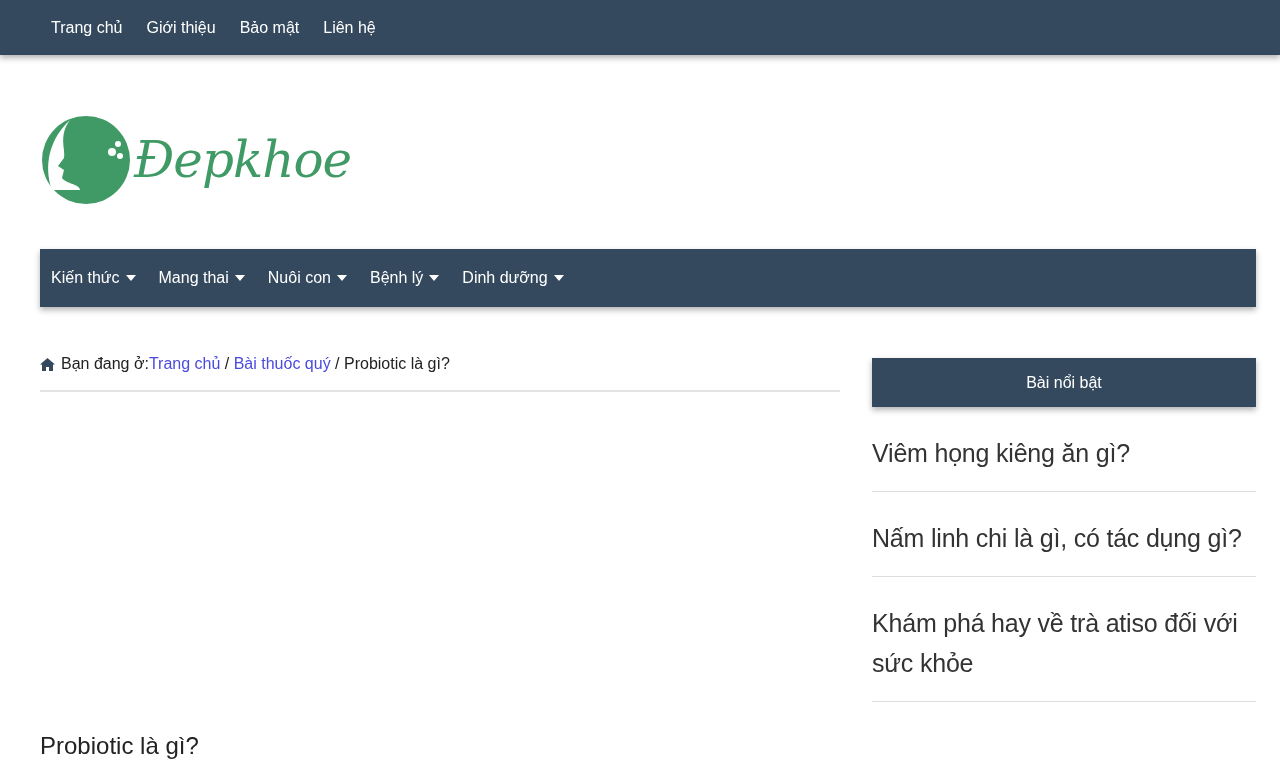  Describe the element at coordinates (243, 160) in the screenshot. I see `logo-text: Đepkhoe` at that location.